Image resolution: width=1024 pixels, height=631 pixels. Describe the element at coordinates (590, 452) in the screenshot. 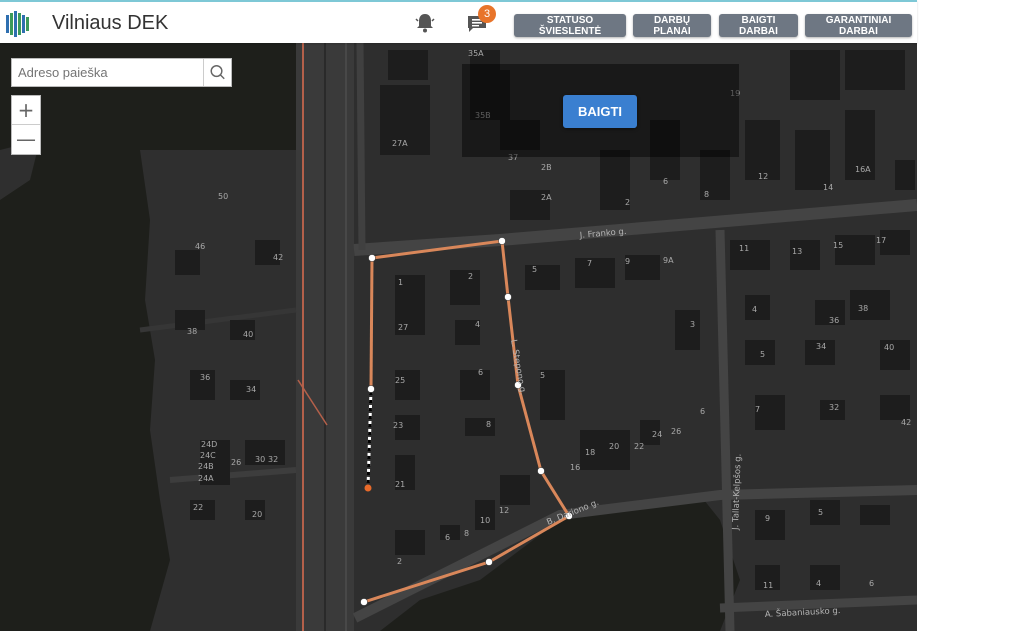

I see `house-number: 18` at that location.